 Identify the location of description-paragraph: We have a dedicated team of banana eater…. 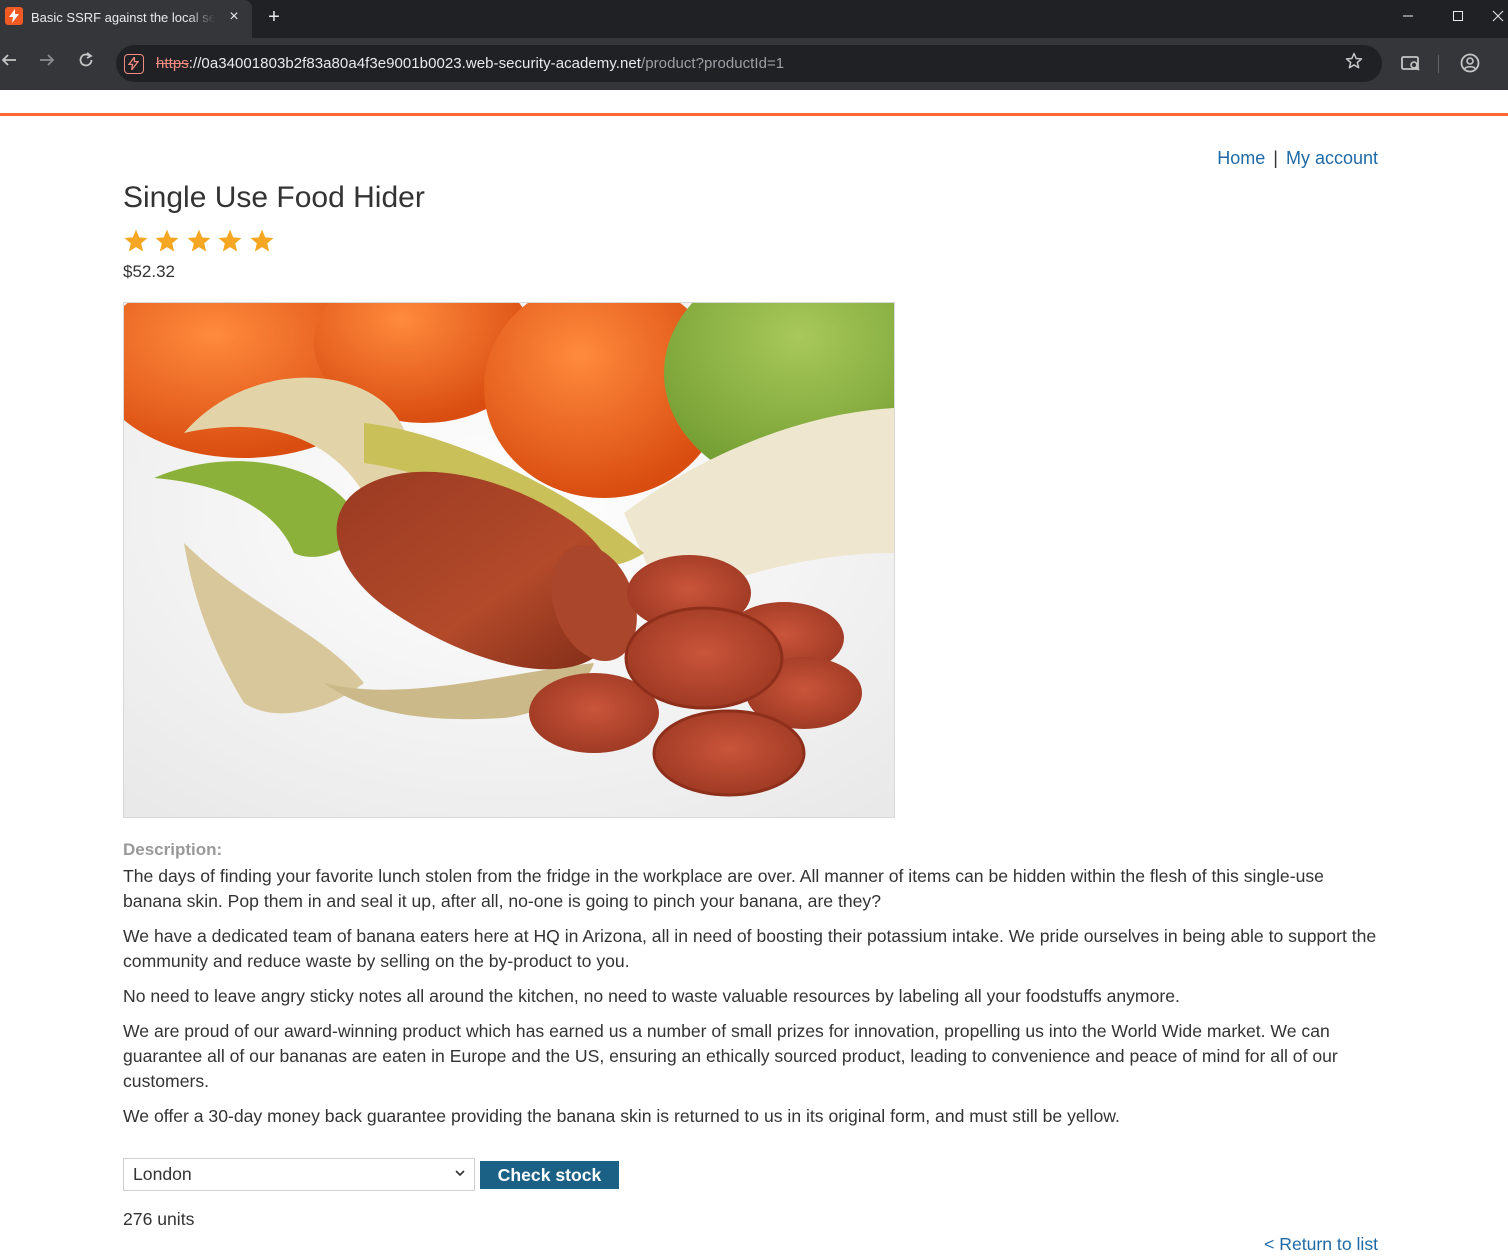
(750, 948).